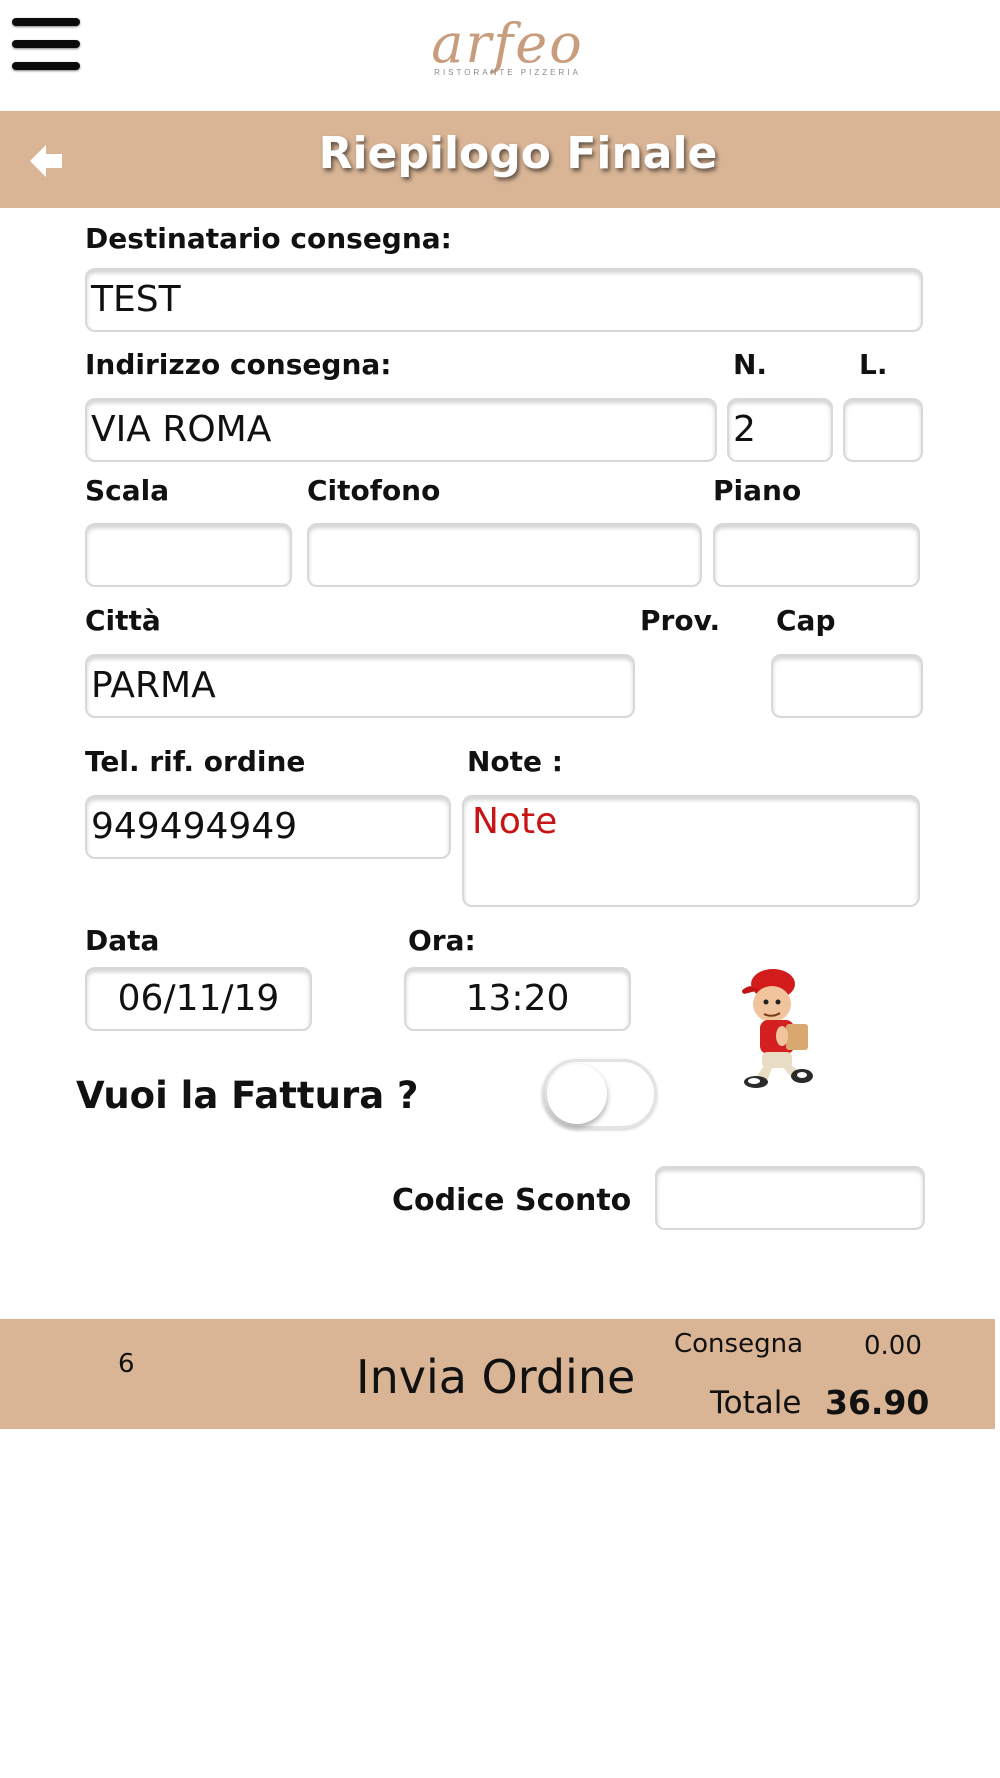 The width and height of the screenshot is (1000, 1778). I want to click on delivery-label: Consegna, so click(738, 1344).